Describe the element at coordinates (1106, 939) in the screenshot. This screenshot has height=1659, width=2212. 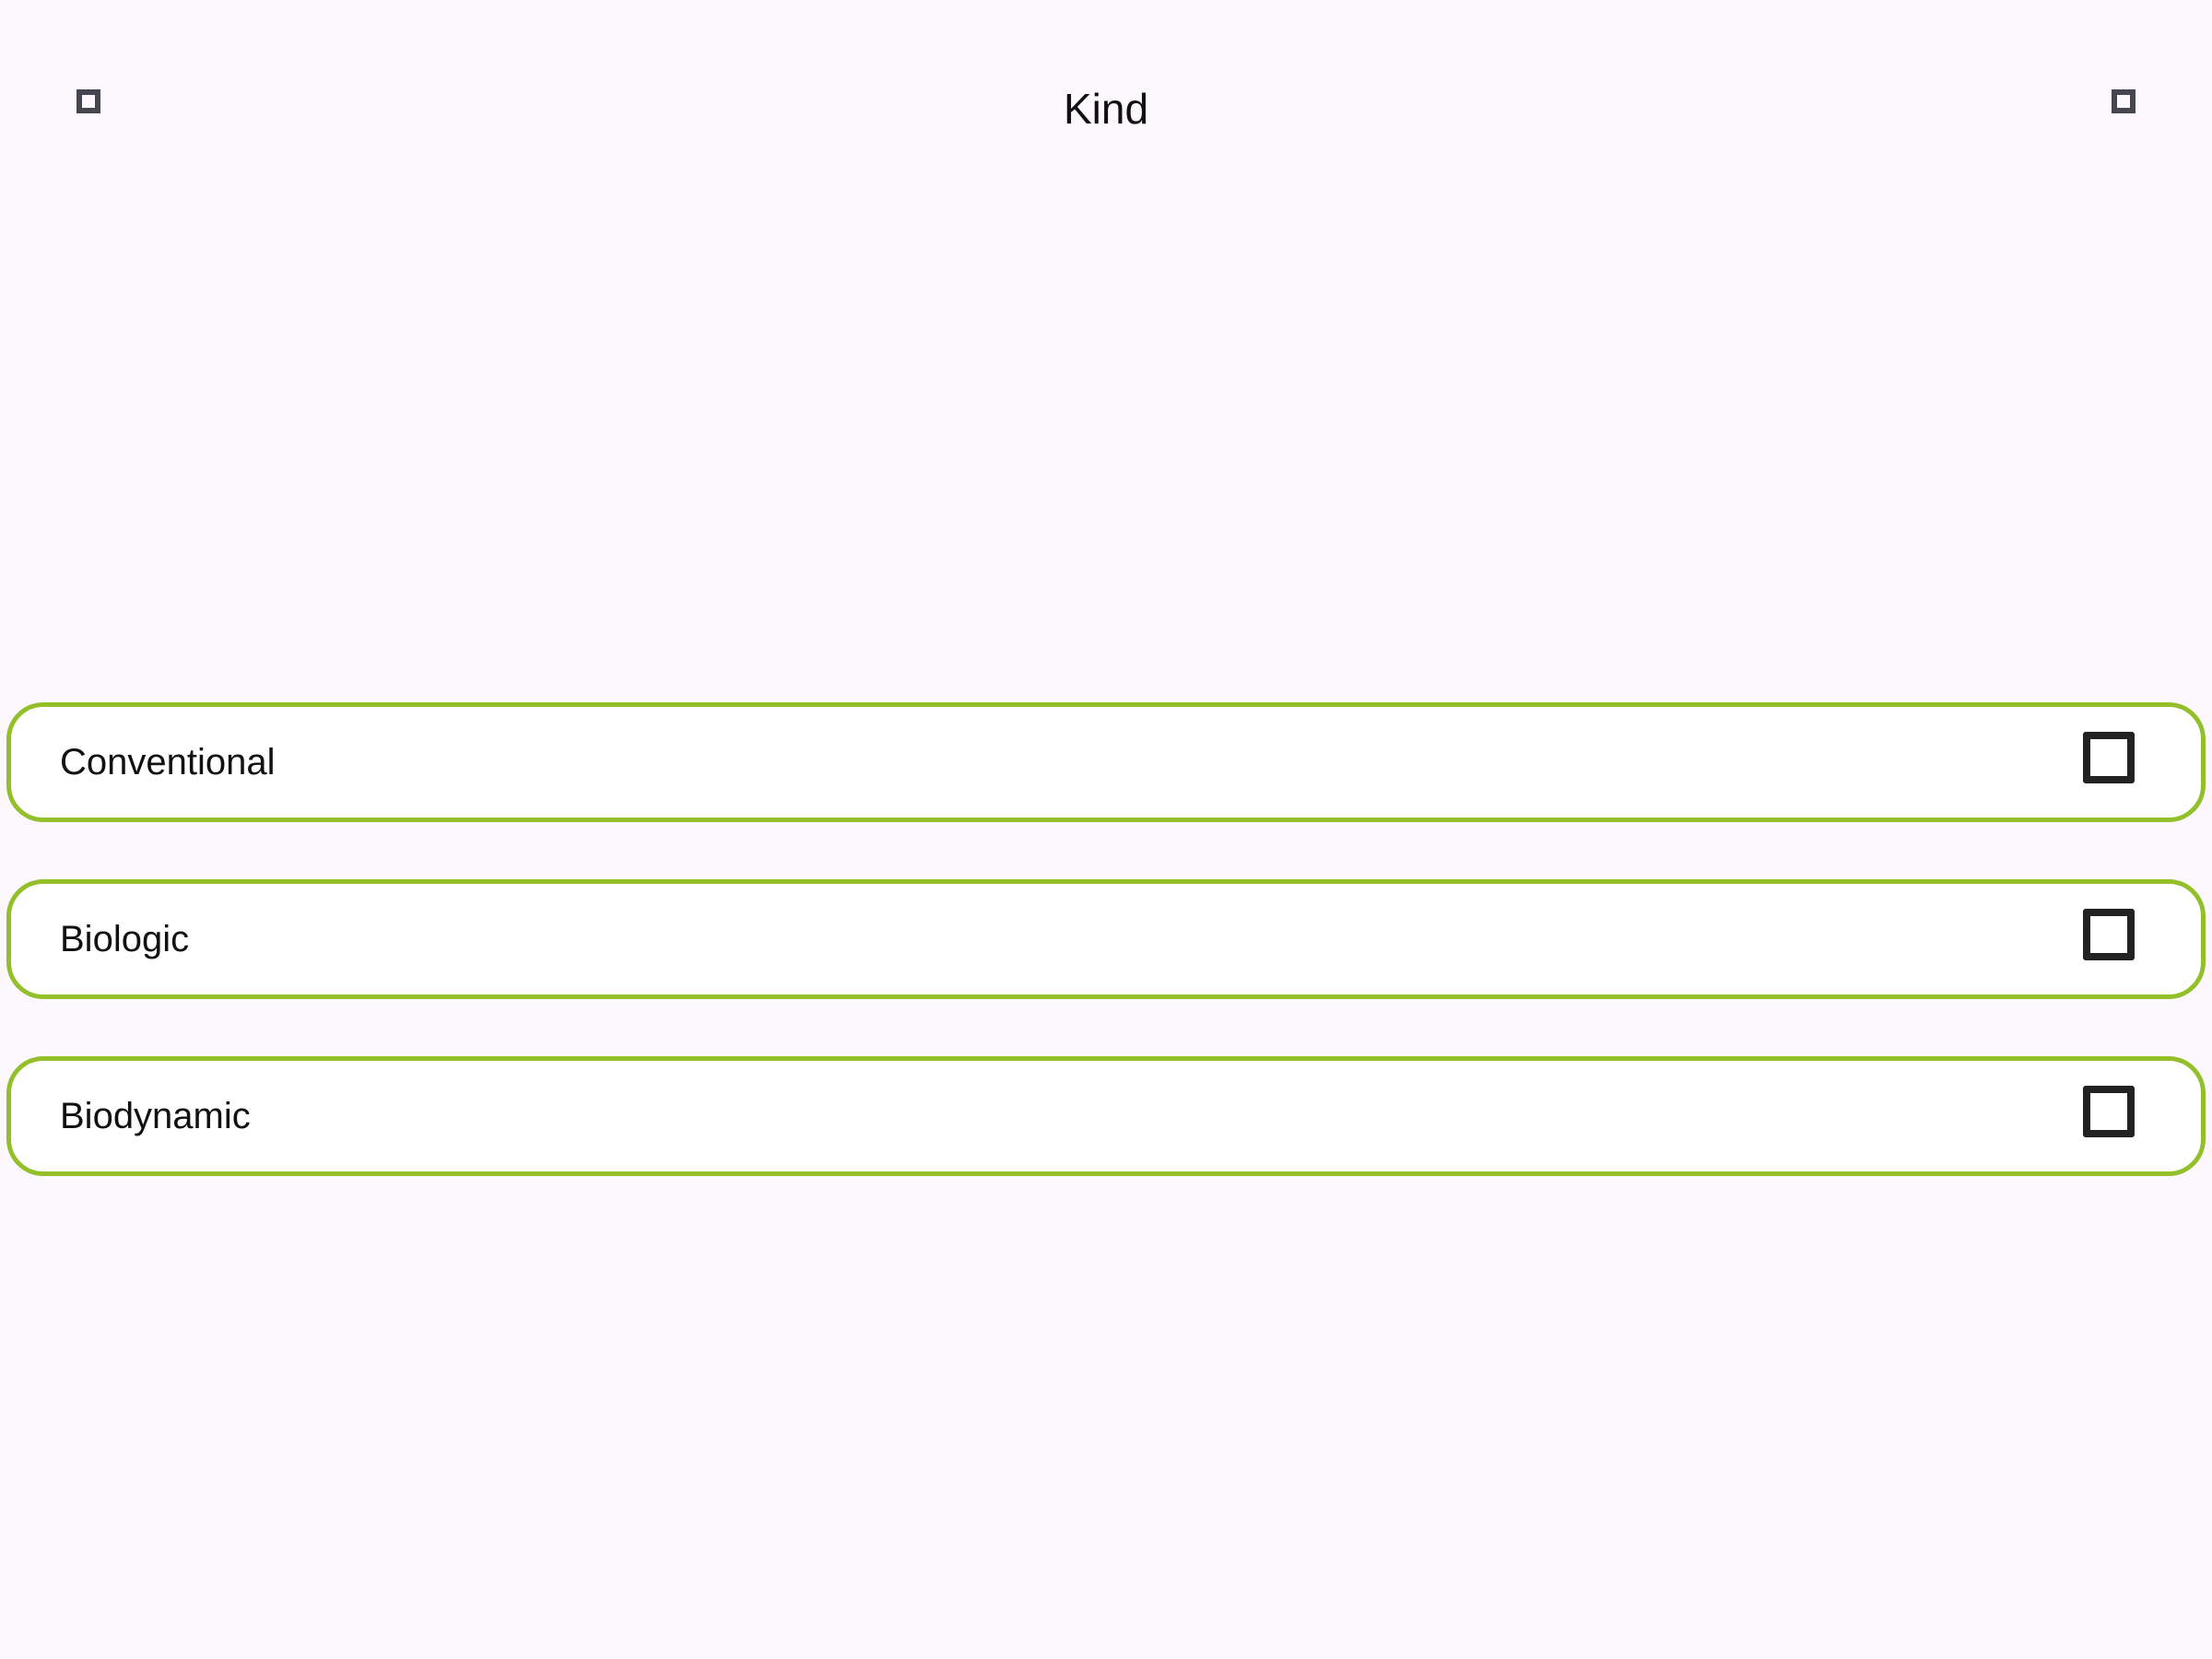
I see `option-biologic: Biologic` at that location.